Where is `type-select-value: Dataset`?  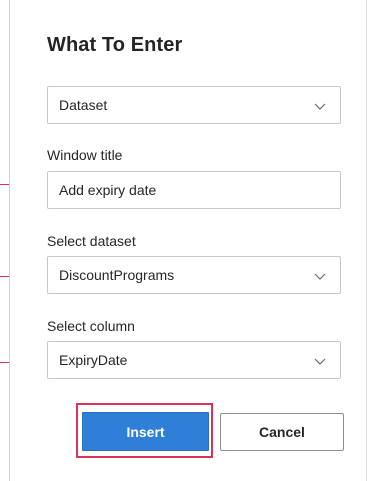 type-select-value: Dataset is located at coordinates (83, 105).